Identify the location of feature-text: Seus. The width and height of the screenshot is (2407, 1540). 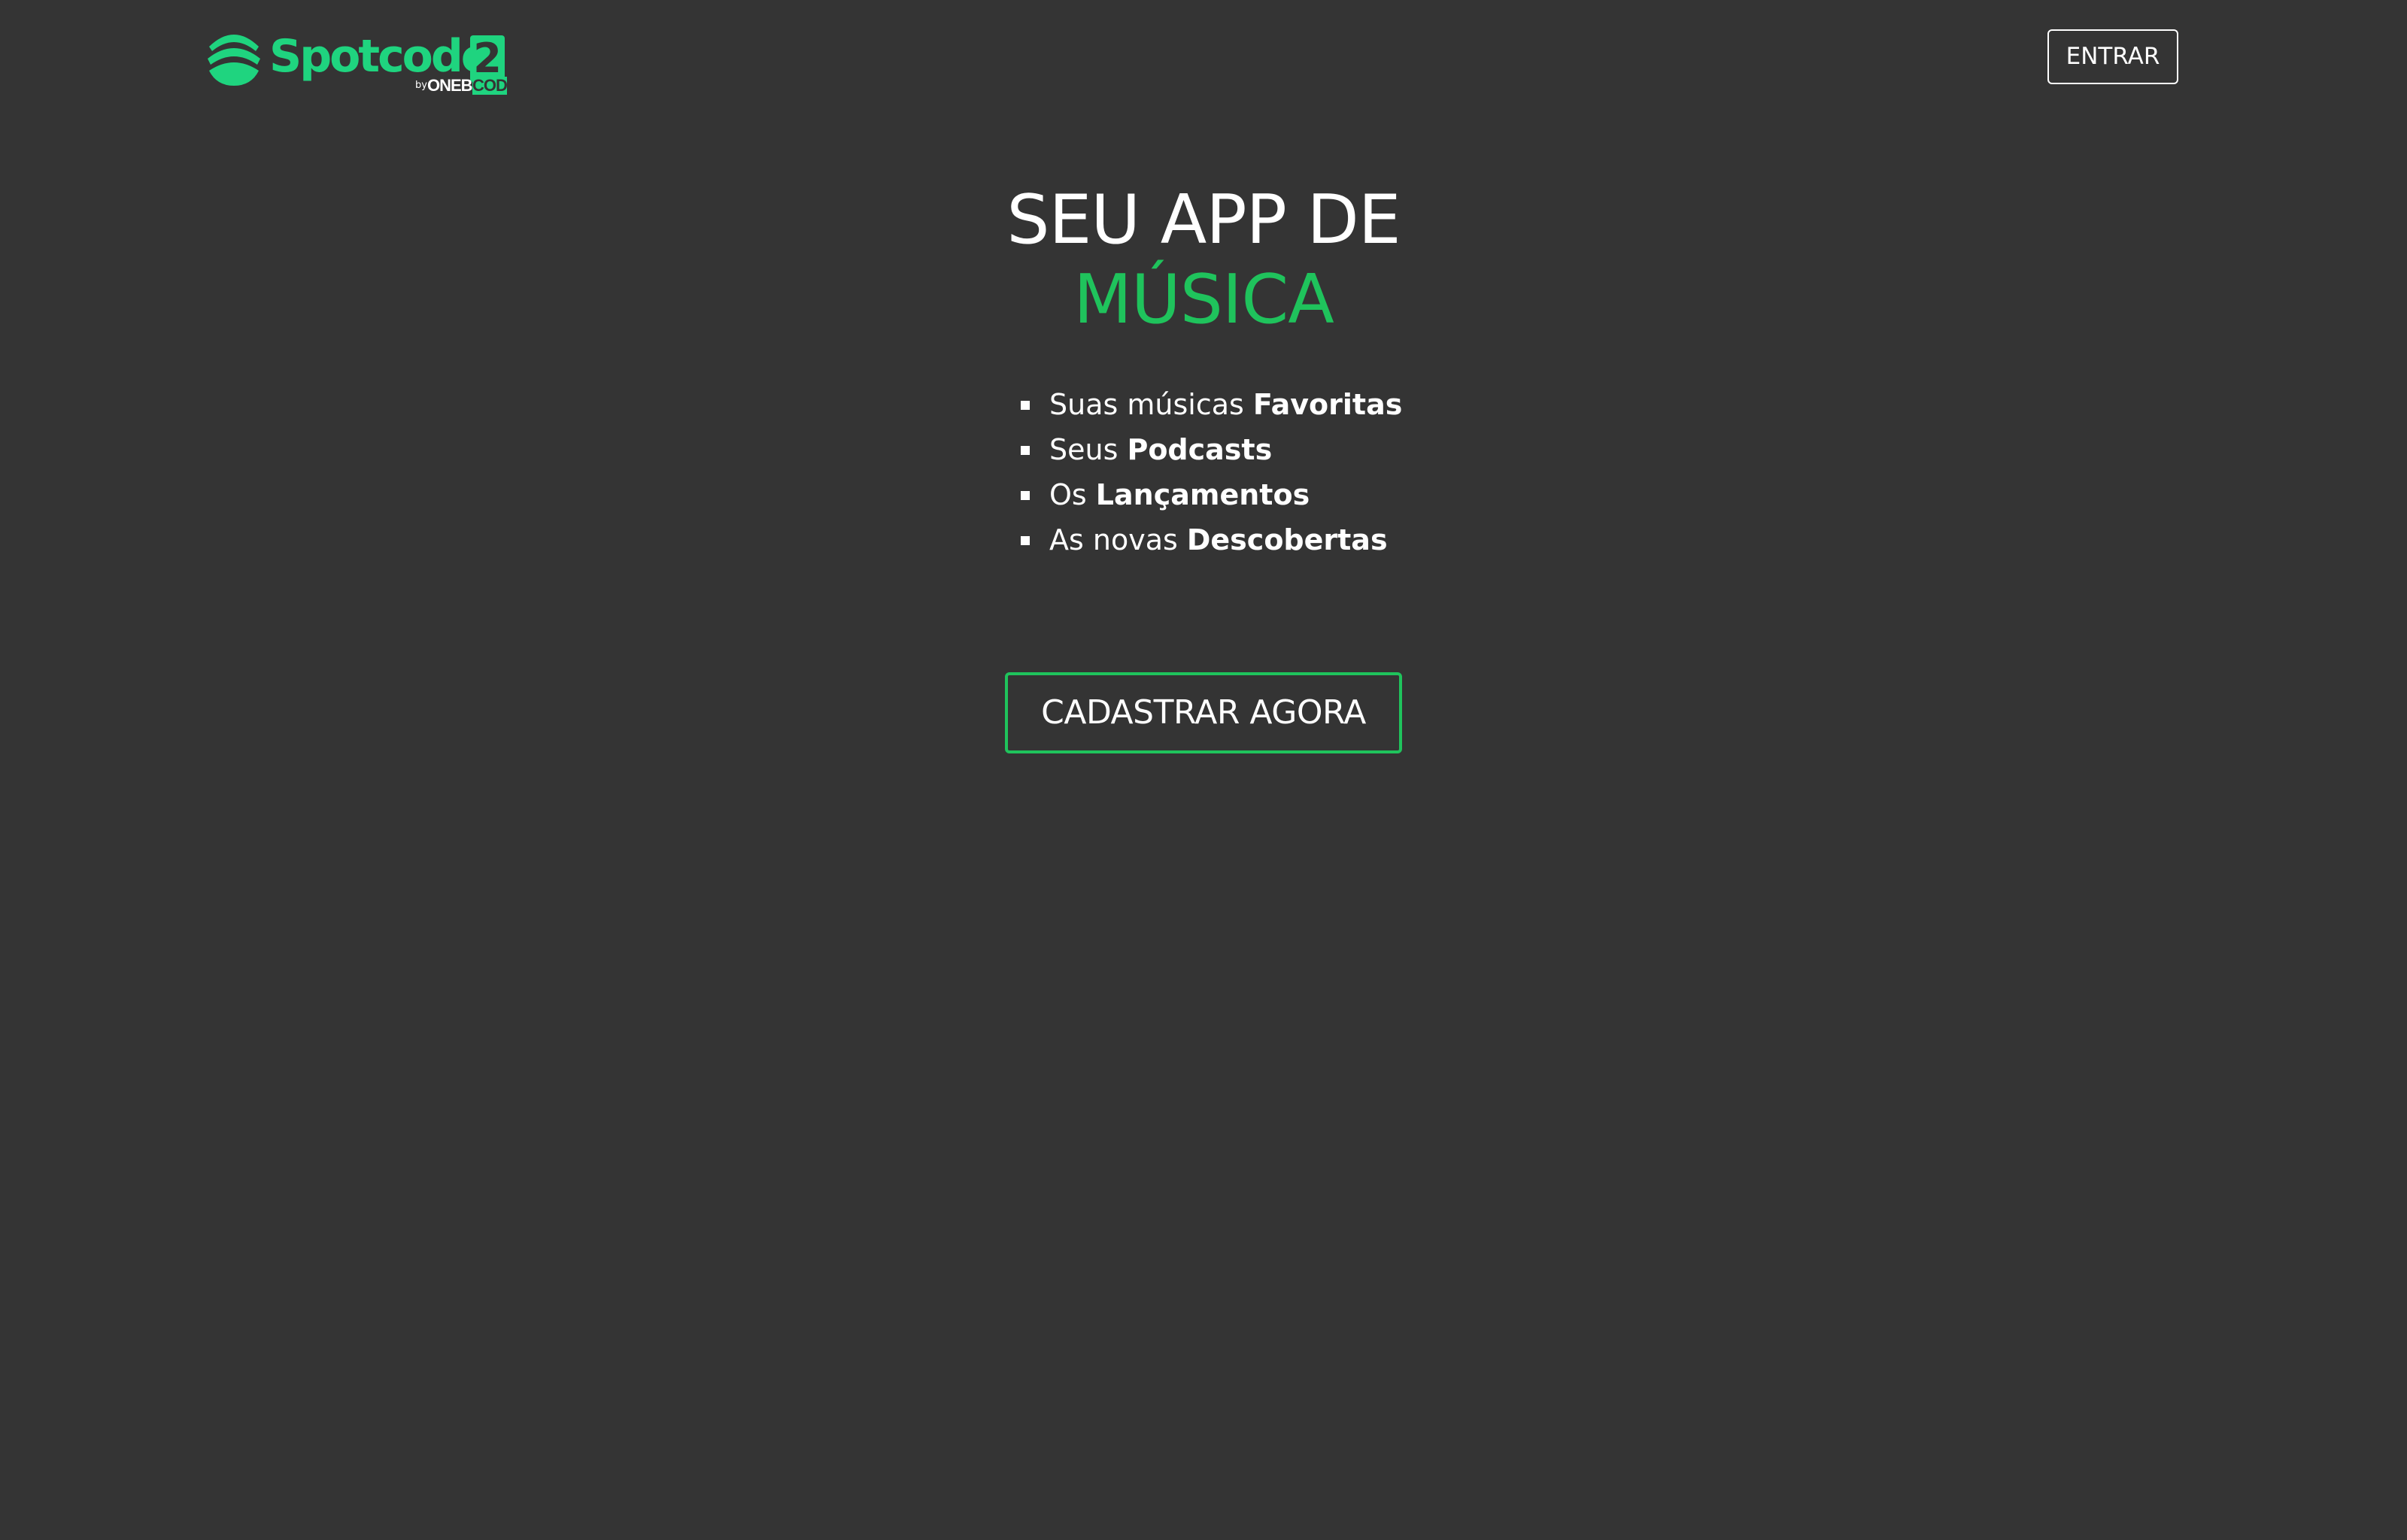
(1088, 449).